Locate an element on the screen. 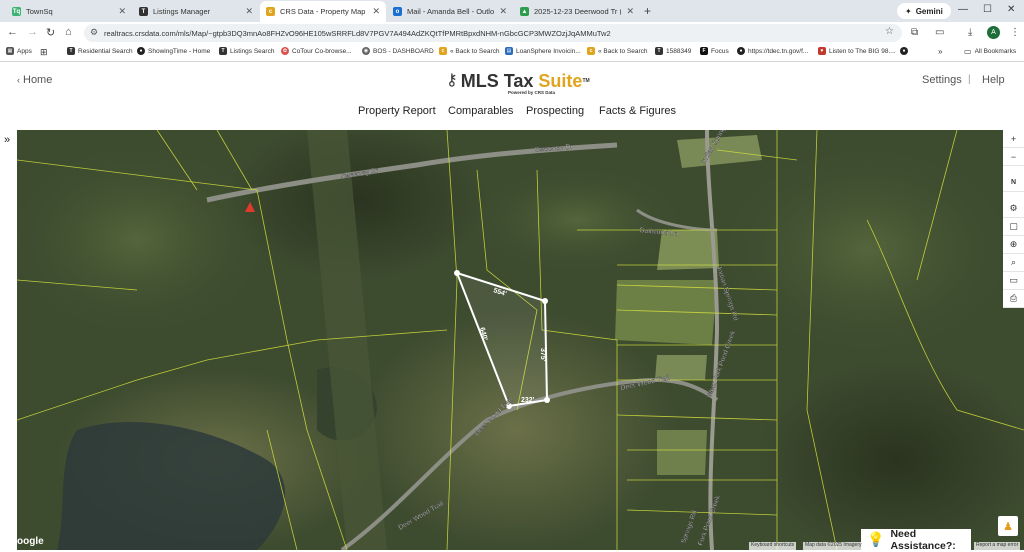 The image size is (1024, 552). mls-tax-suite-logo: ⚷ MLS Tax SuiteTM Powered by CRS Data is located at coordinates (518, 83).